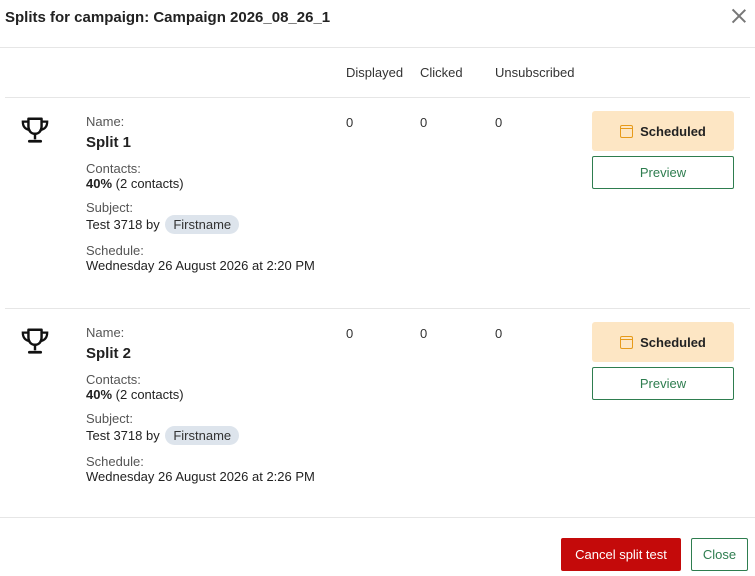 The width and height of the screenshot is (755, 576). I want to click on close-icon, so click(739, 16).